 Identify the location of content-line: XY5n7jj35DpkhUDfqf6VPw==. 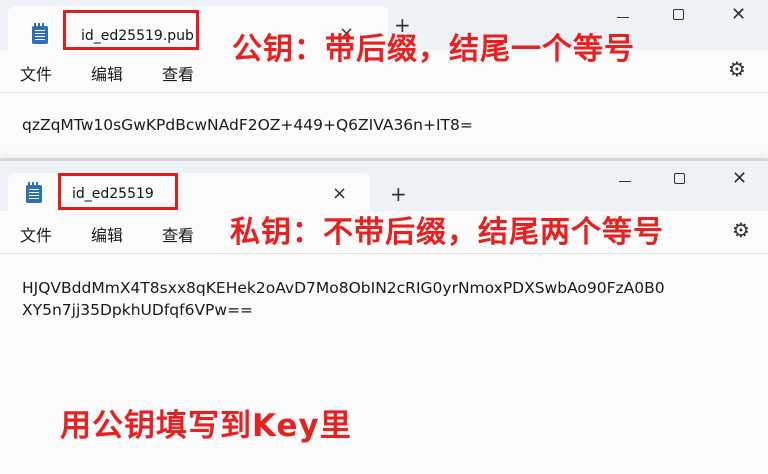
(138, 310).